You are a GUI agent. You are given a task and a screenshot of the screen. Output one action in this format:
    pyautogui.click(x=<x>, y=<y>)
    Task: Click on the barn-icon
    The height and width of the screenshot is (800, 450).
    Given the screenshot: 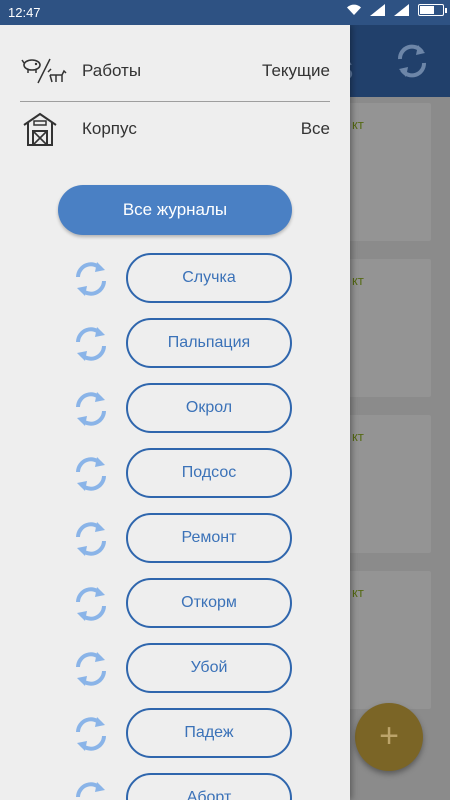 What is the action you would take?
    pyautogui.click(x=45, y=129)
    